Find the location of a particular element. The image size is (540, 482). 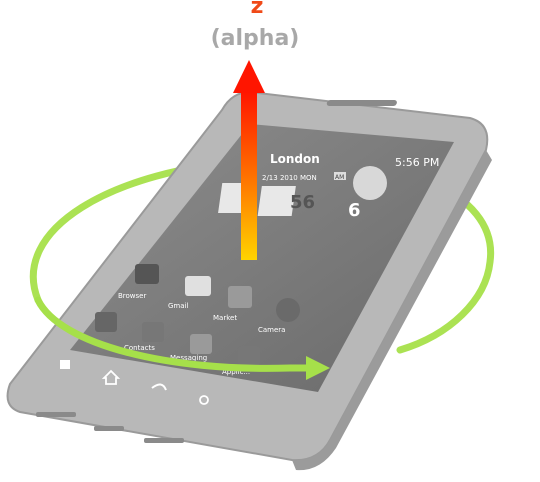

am-badge-text: AM is located at coordinates (339, 177).